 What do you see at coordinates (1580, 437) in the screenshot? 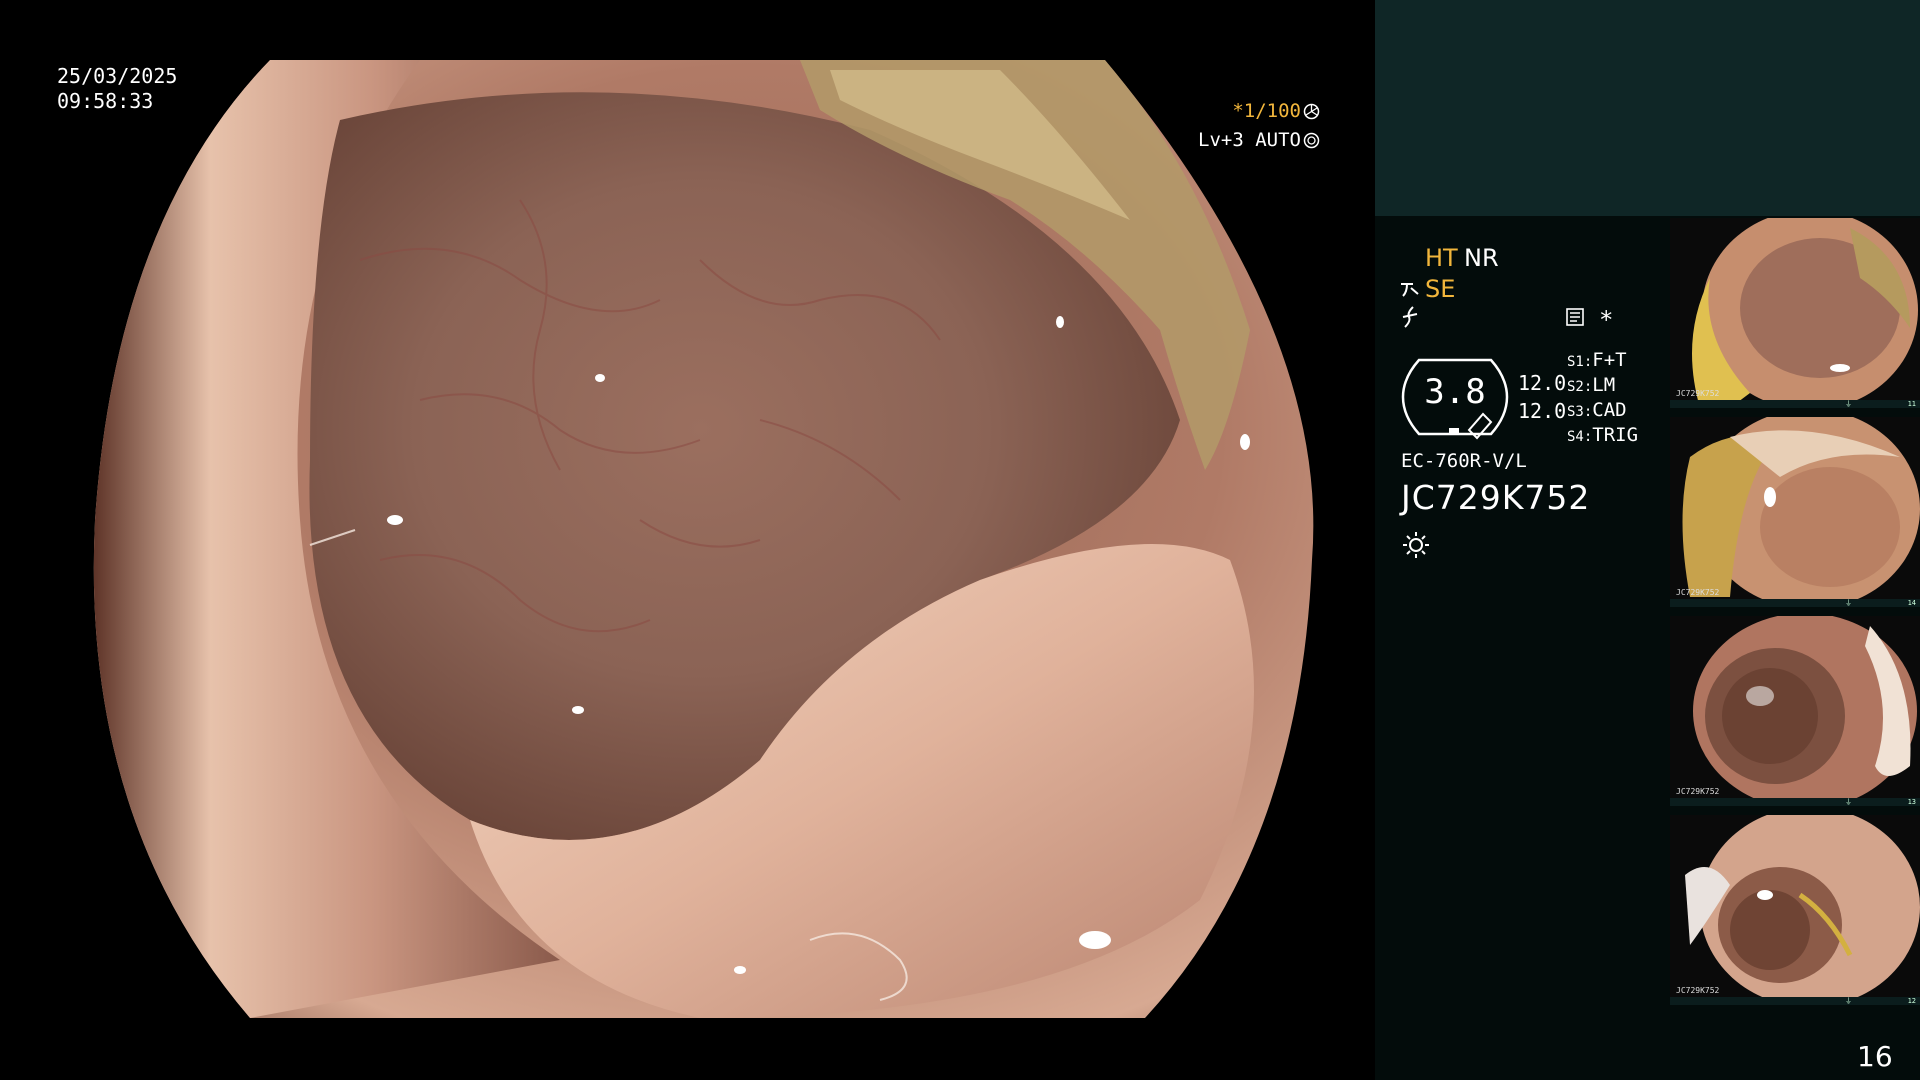
I see `switch-key: S4:` at bounding box center [1580, 437].